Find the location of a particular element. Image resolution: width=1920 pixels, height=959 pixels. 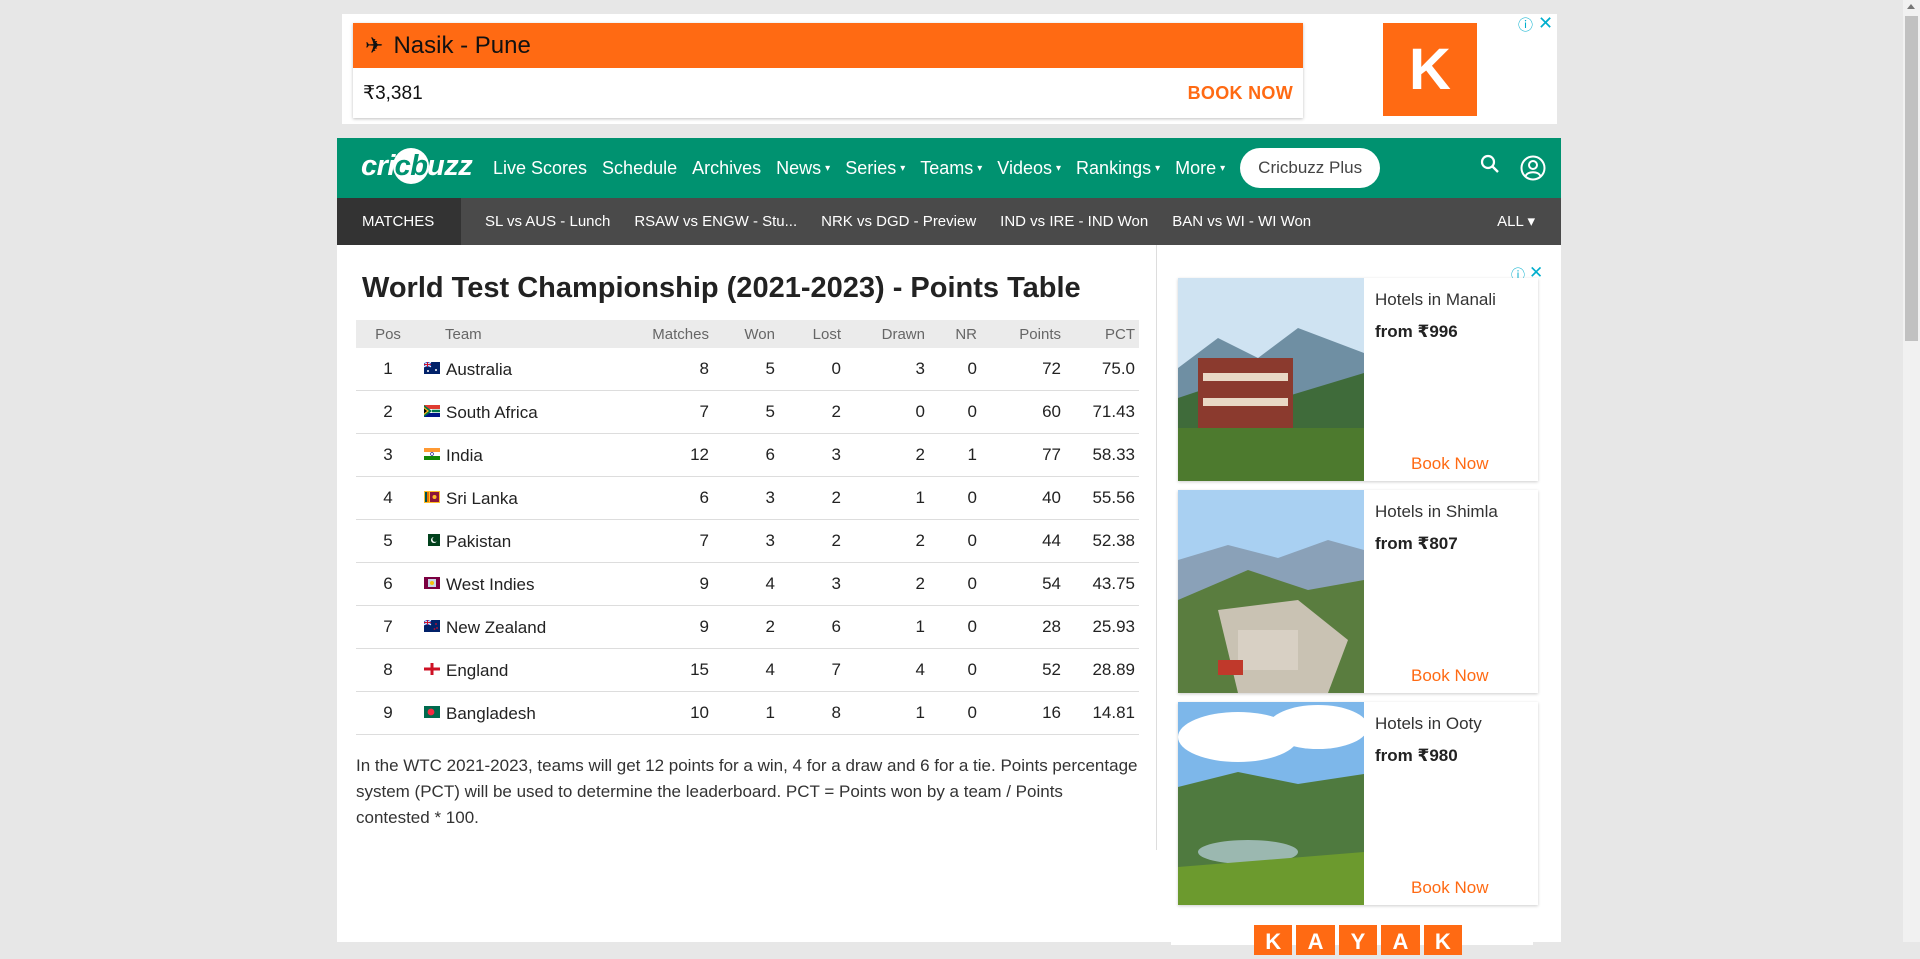

cell-drawn: 3 is located at coordinates (887, 369).